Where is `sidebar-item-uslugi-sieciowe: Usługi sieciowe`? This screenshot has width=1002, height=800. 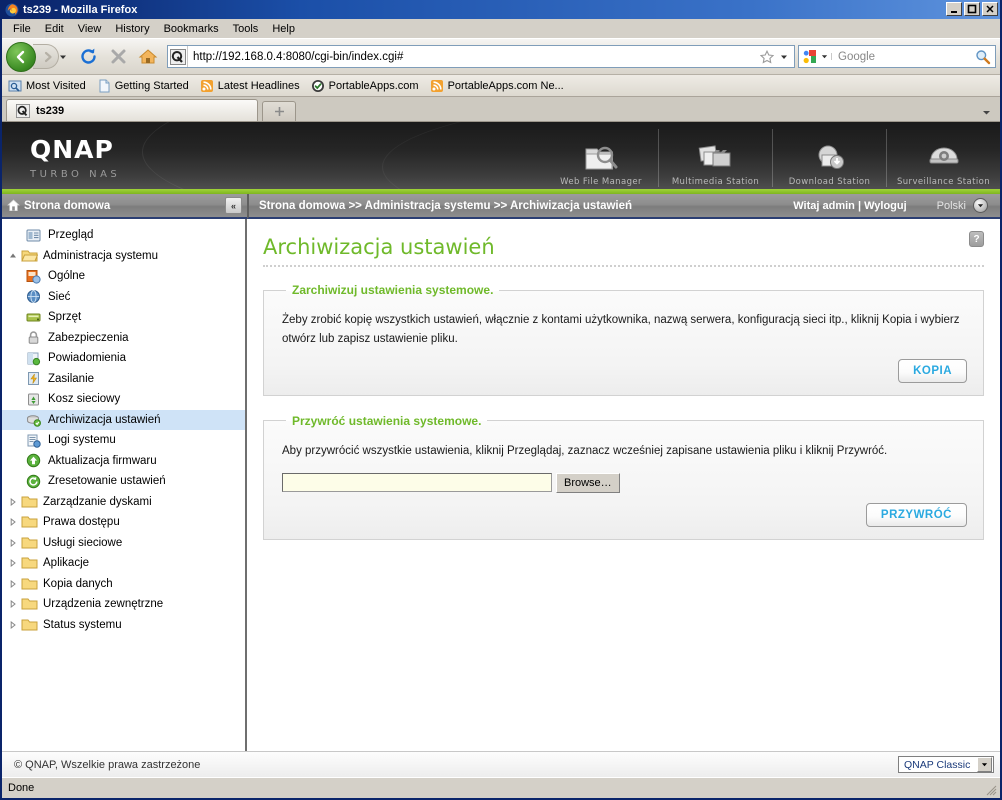 sidebar-item-uslugi-sieciowe: Usługi sieciowe is located at coordinates (123, 543).